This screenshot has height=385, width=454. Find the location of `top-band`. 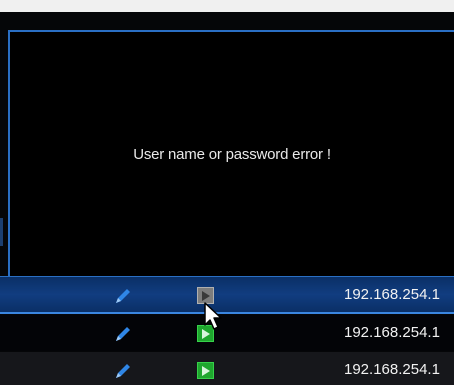

top-band is located at coordinates (227, 6).